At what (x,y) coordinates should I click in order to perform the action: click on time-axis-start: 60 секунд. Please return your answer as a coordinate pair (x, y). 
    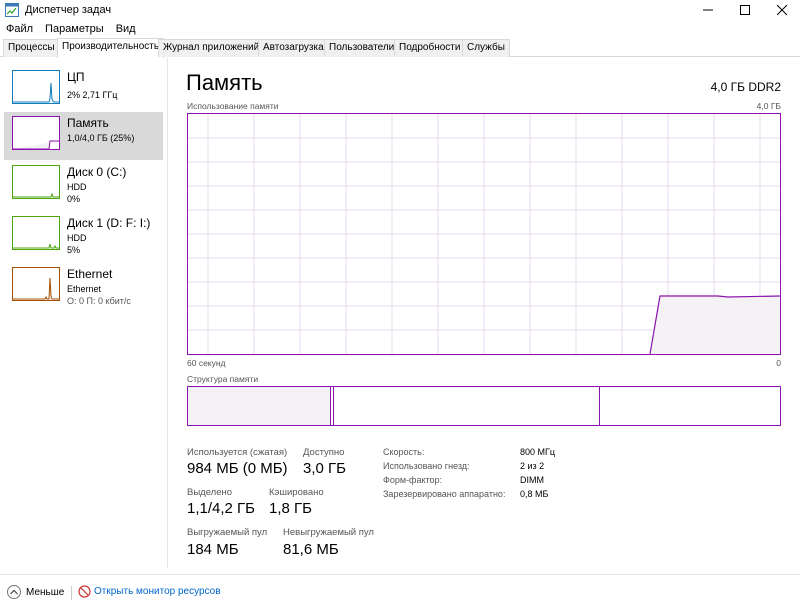
    Looking at the image, I should click on (206, 363).